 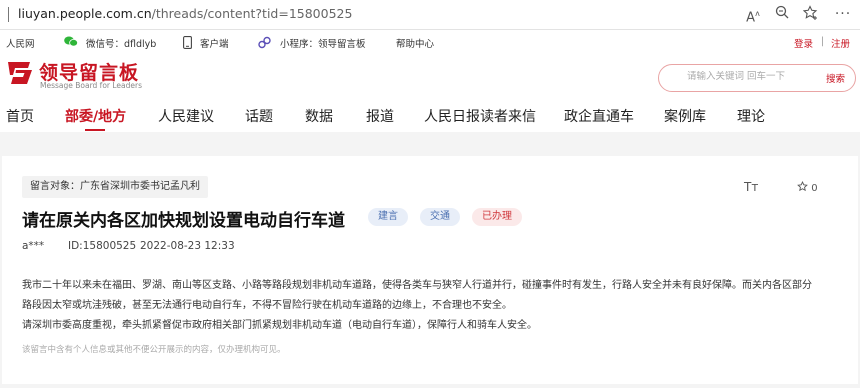 I want to click on favorite-add-icon, so click(x=811, y=14).